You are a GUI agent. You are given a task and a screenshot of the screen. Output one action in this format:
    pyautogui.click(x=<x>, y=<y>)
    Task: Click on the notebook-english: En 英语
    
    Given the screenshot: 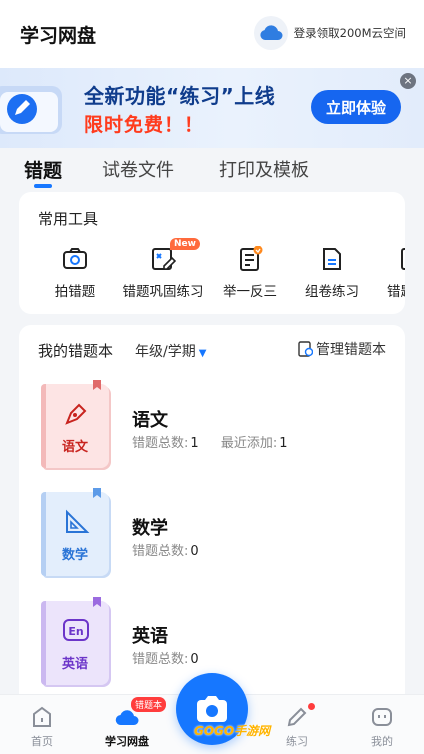 What is the action you would take?
    pyautogui.click(x=75, y=641)
    